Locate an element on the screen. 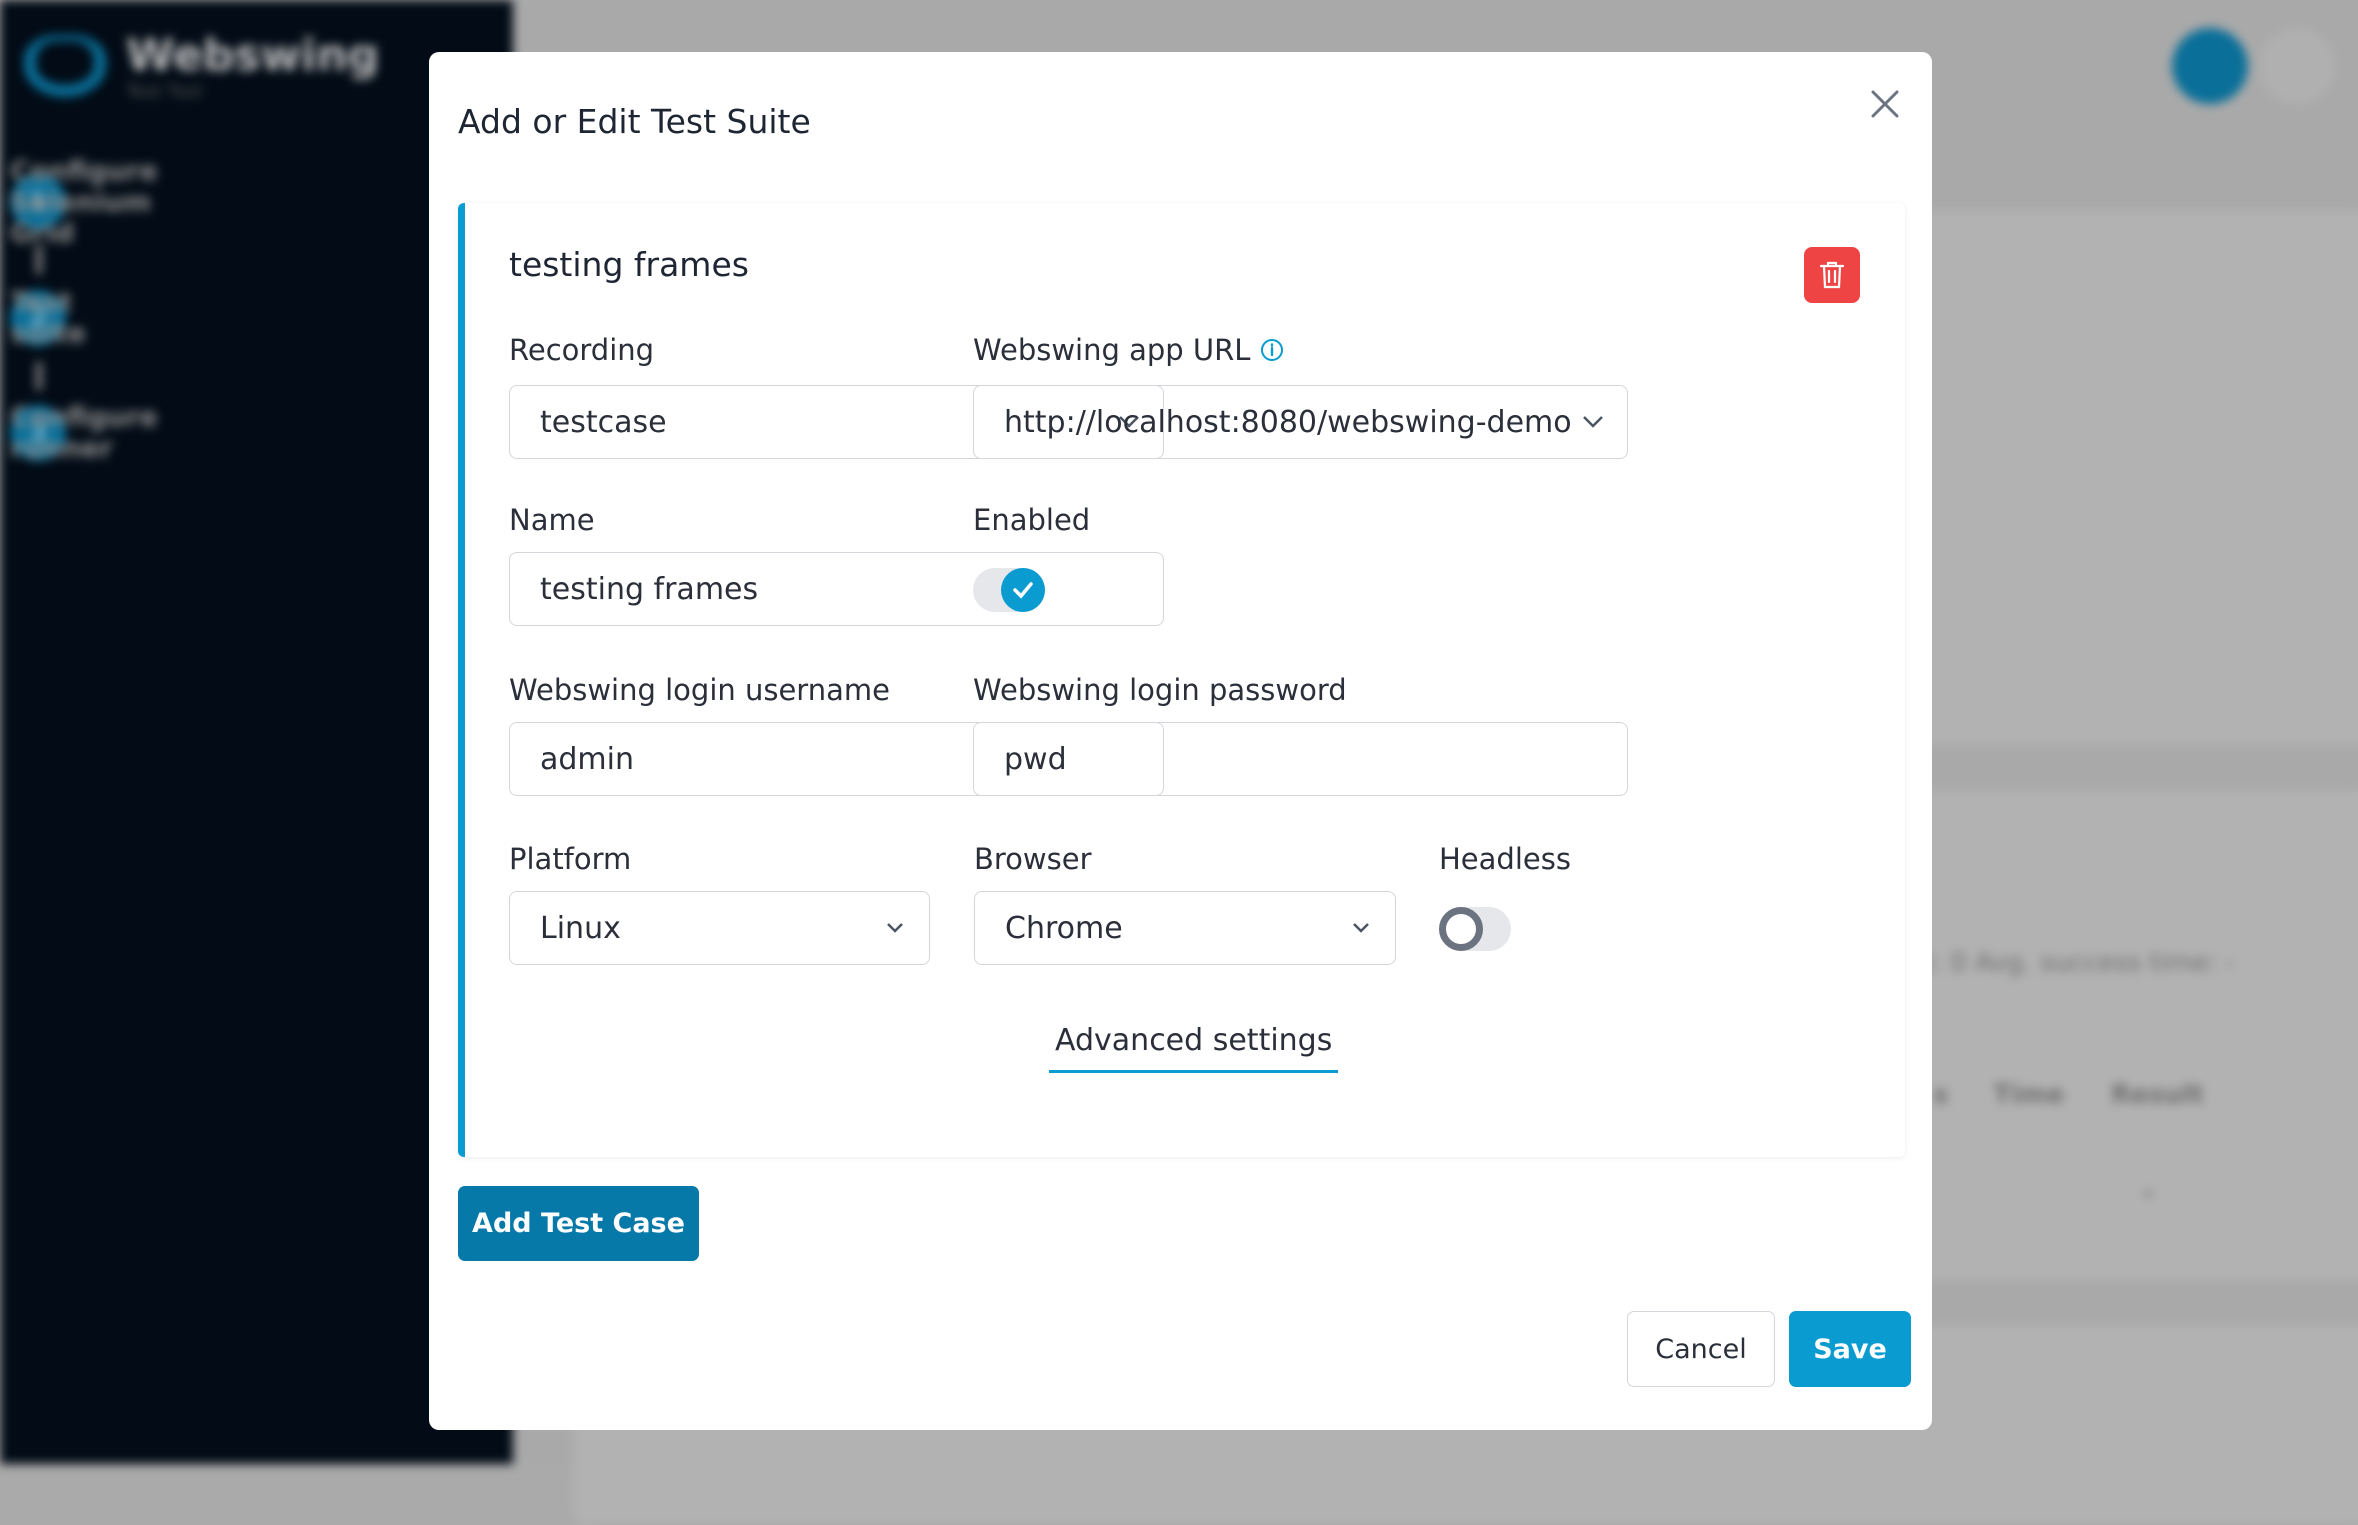 Image resolution: width=2358 pixels, height=1525 pixels. step-label: Configure runner is located at coordinates (84, 433).